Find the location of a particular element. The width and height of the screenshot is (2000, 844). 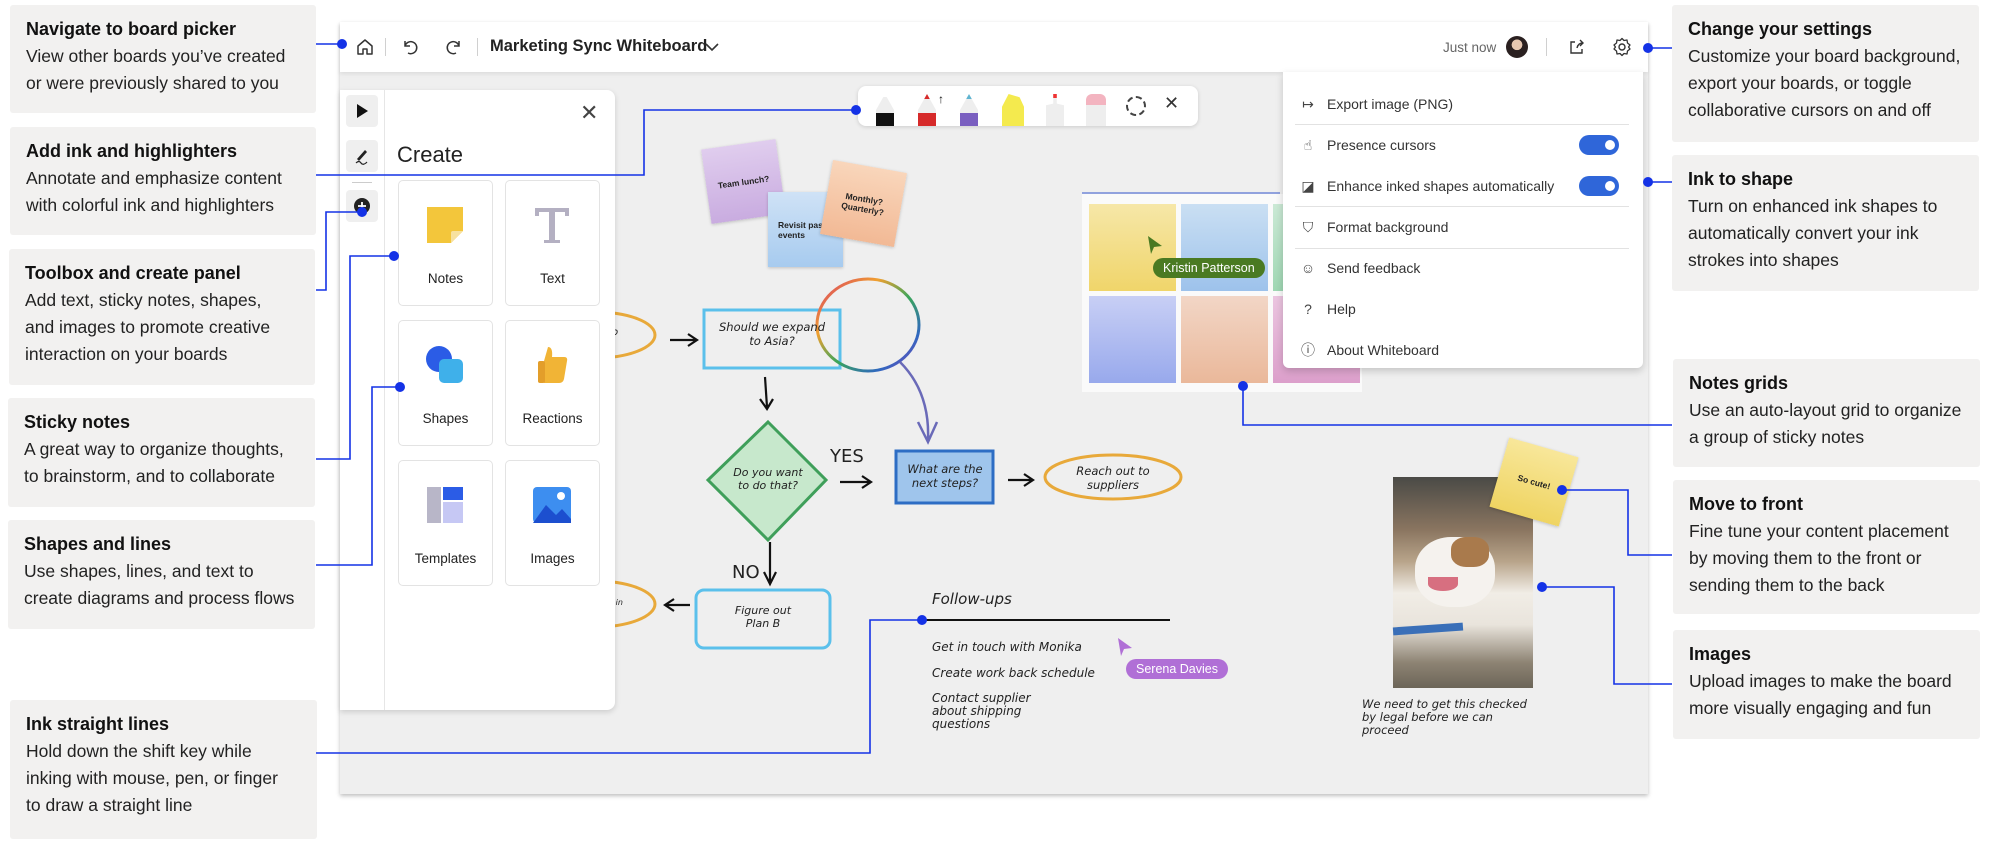

black-pen-tool is located at coordinates (885, 110).